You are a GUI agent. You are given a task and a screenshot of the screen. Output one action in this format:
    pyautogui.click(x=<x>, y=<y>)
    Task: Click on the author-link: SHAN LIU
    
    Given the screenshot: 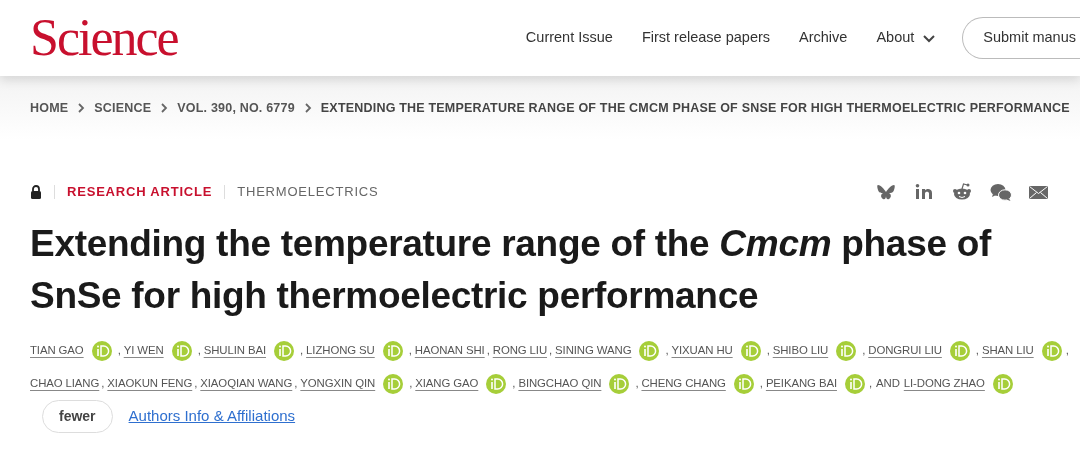 What is the action you would take?
    pyautogui.click(x=1007, y=350)
    